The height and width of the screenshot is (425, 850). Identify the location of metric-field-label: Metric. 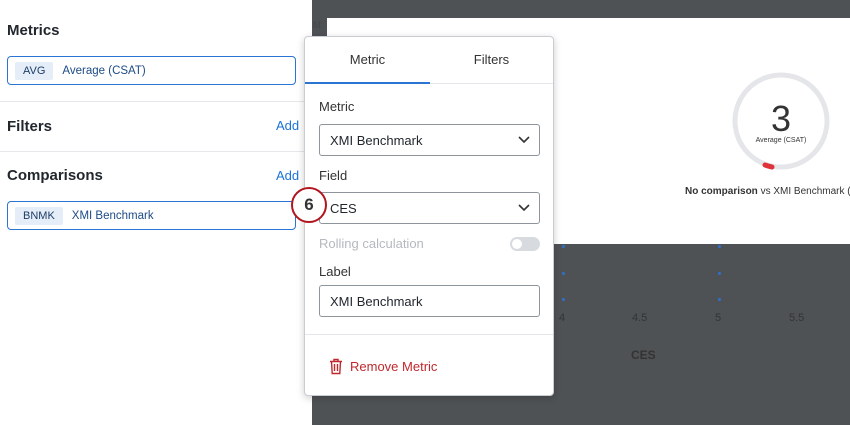
(337, 106).